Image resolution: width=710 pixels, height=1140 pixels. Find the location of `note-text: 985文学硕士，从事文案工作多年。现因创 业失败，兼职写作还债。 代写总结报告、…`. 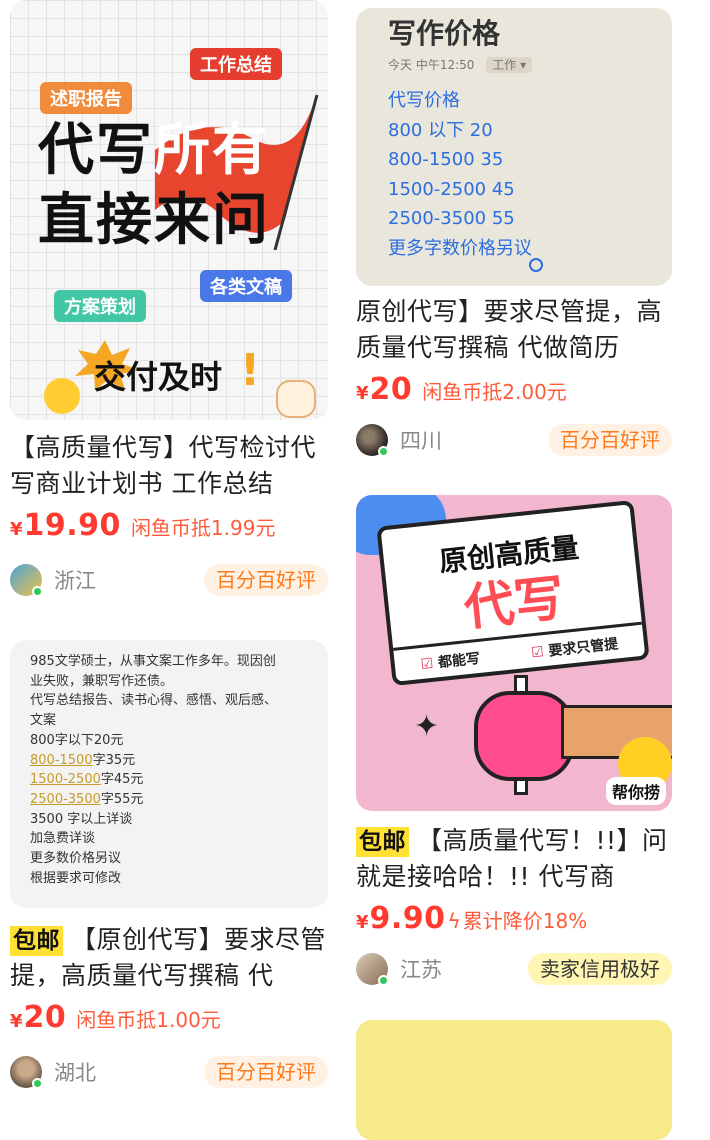

note-text: 985文学硕士，从事文案工作多年。现因创 业失败，兼职写作还债。 代写总结报告、… is located at coordinates (153, 770).